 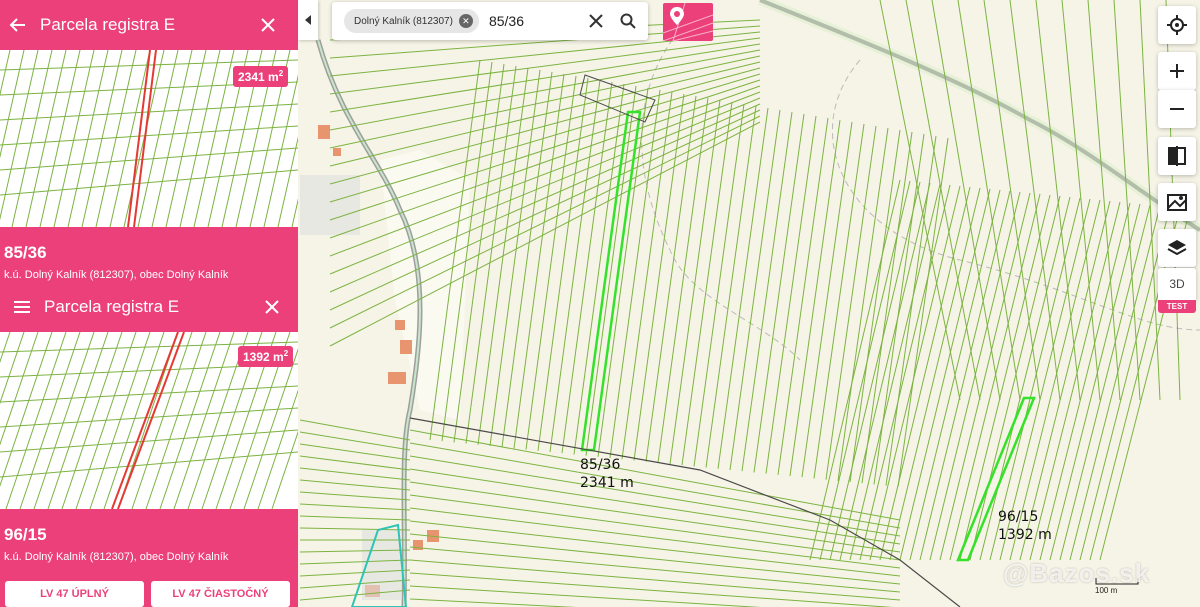 What do you see at coordinates (25, 252) in the screenshot?
I see `parcel-number: 85/36` at bounding box center [25, 252].